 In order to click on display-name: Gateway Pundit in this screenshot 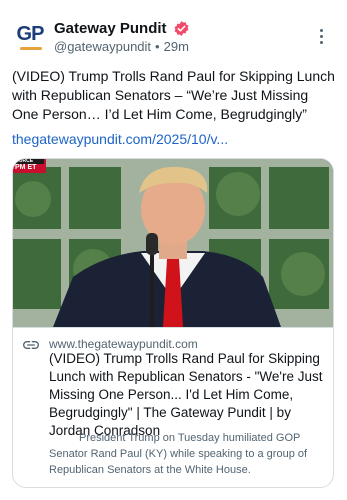, I will do `click(110, 28)`.